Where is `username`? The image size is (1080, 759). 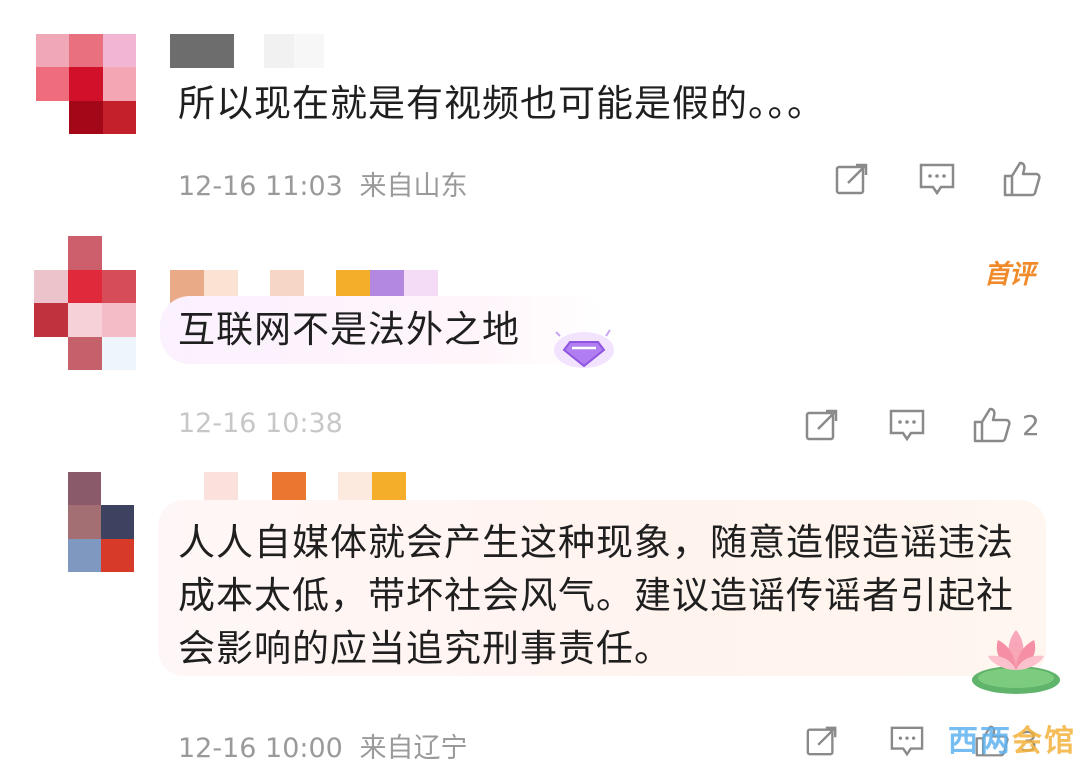 username is located at coordinates (247, 51).